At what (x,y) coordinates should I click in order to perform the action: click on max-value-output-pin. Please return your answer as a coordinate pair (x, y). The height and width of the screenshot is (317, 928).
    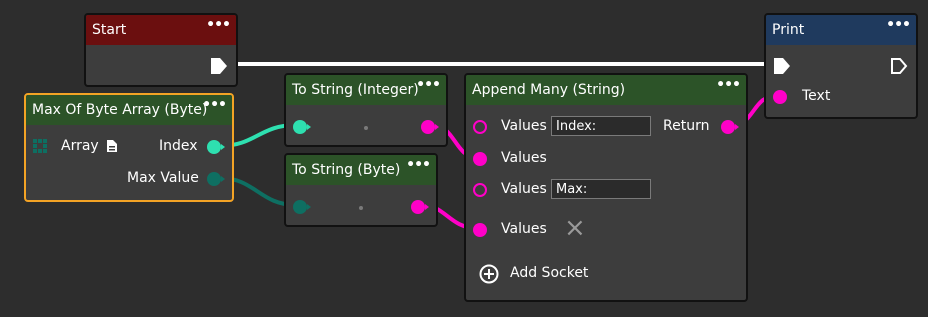
    Looking at the image, I should click on (216, 179).